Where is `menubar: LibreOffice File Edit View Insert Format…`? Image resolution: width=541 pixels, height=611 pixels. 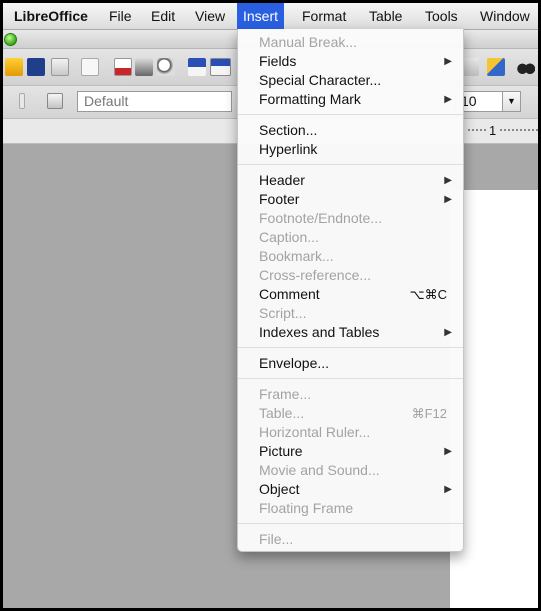 menubar: LibreOffice File Edit View Insert Format… is located at coordinates (270, 16).